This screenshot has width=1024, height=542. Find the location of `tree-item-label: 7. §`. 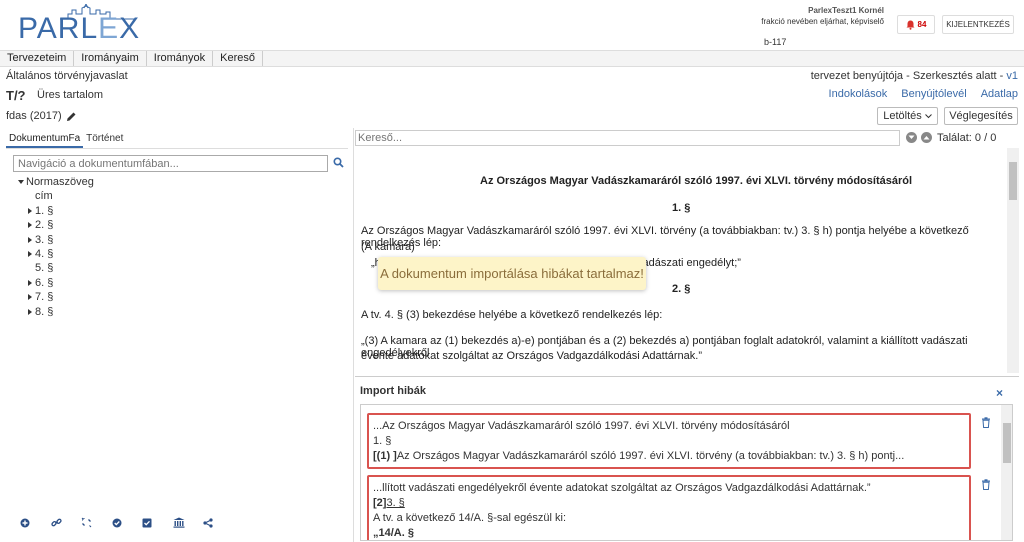

tree-item-label: 7. § is located at coordinates (44, 297).